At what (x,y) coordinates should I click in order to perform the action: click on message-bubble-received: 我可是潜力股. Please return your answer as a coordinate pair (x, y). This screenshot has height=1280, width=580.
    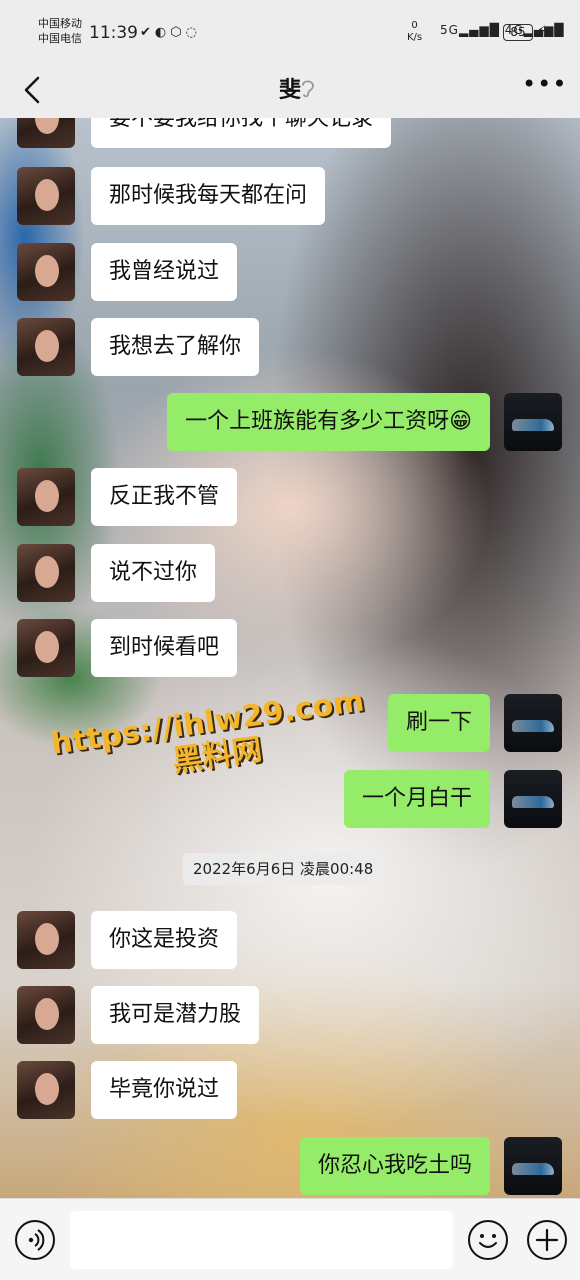
    Looking at the image, I should click on (175, 1015).